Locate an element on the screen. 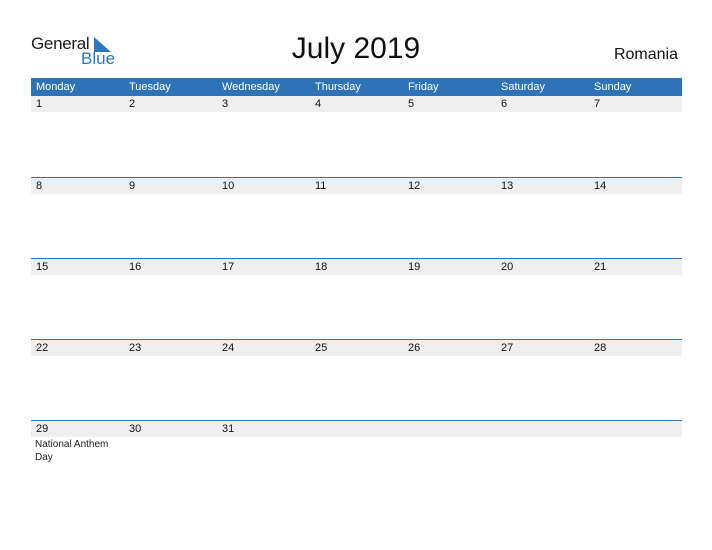  day-number: 24 is located at coordinates (228, 348).